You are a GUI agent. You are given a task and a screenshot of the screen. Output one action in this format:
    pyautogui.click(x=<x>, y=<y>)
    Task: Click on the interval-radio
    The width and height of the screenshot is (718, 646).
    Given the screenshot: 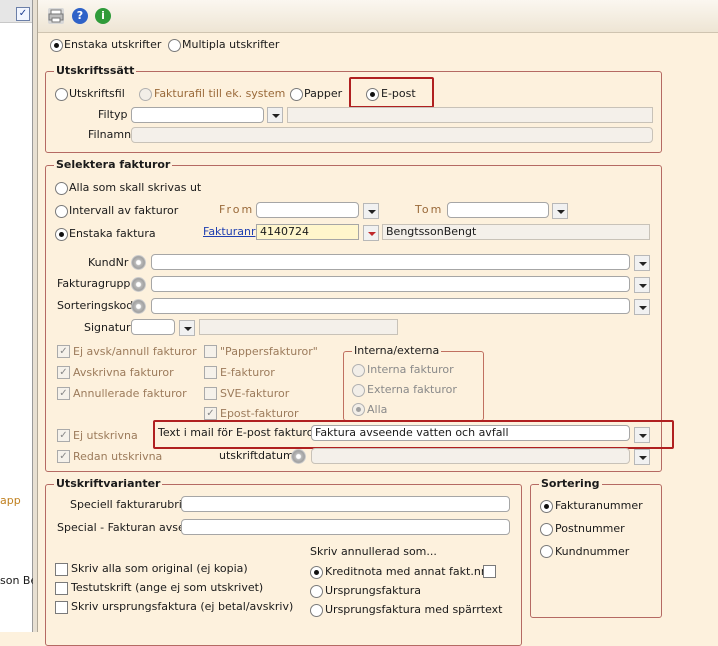 What is the action you would take?
    pyautogui.click(x=61, y=211)
    